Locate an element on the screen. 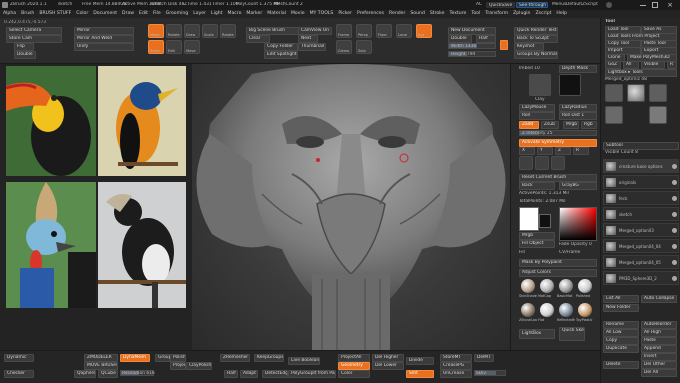 The height and width of the screenshot is (383, 680). menu-macro: Macro is located at coordinates (234, 13).